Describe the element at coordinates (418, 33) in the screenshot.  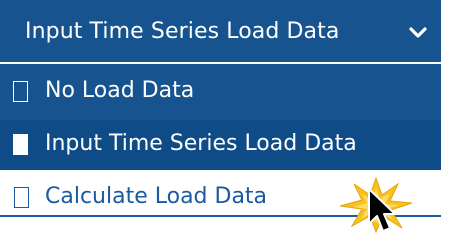
I see `chevron-down-icon` at that location.